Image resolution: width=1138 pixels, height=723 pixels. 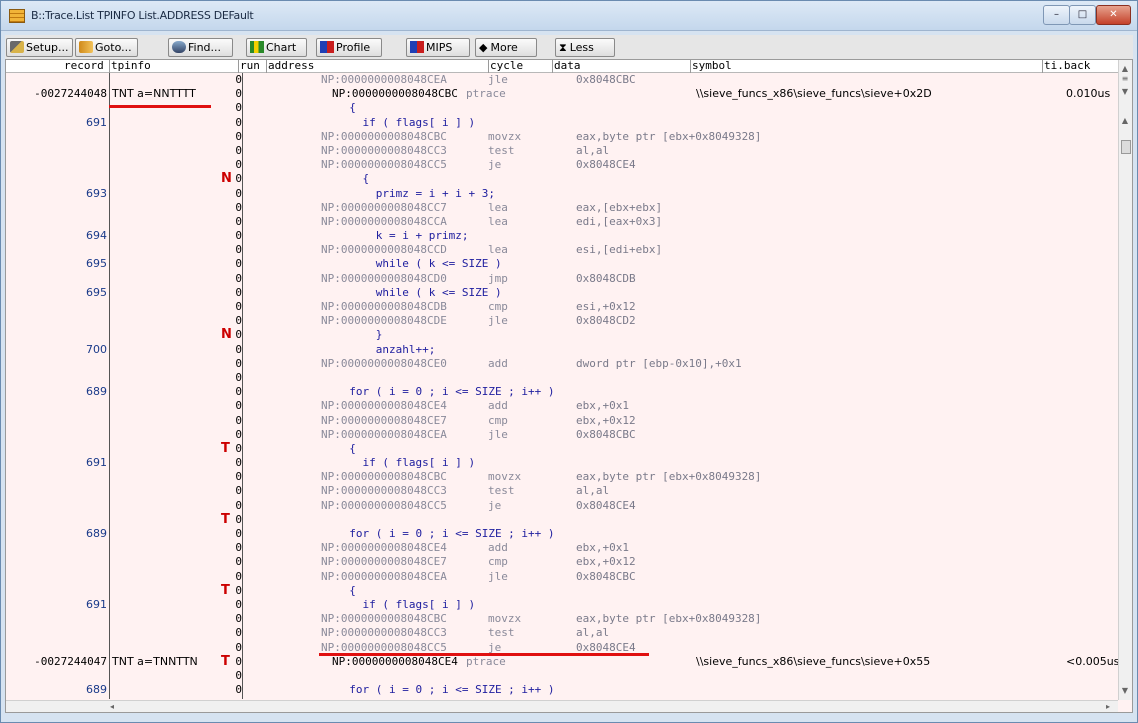 What do you see at coordinates (276, 47) in the screenshot?
I see `chart-button: Chart` at bounding box center [276, 47].